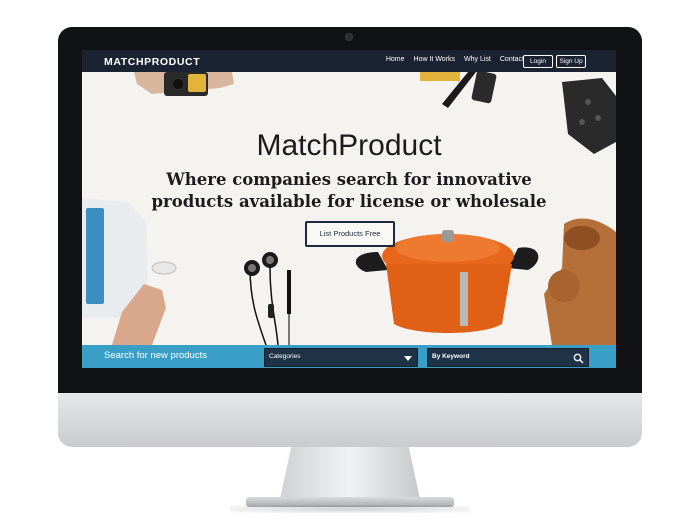  Describe the element at coordinates (580, 281) in the screenshot. I see `plush-toy-image` at that location.